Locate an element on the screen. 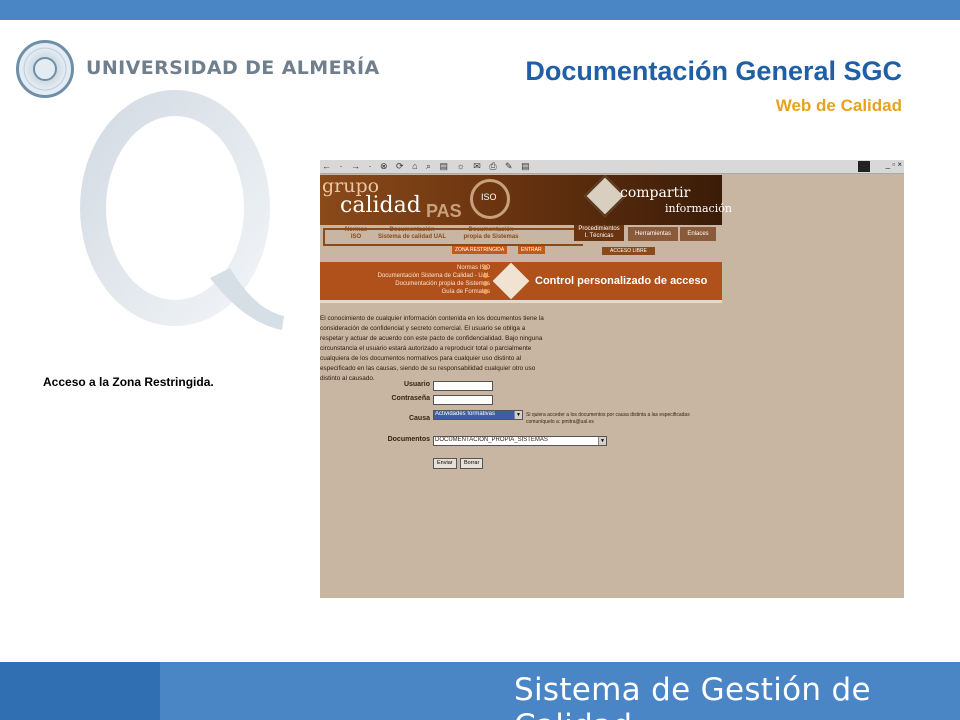  top-bar is located at coordinates (480, 10).